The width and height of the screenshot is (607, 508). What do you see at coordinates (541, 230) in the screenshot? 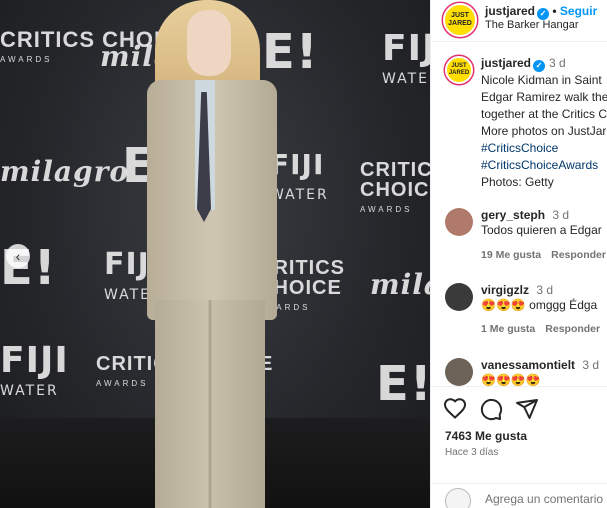
I see `comment-text: Todos quieren a Edgar` at bounding box center [541, 230].